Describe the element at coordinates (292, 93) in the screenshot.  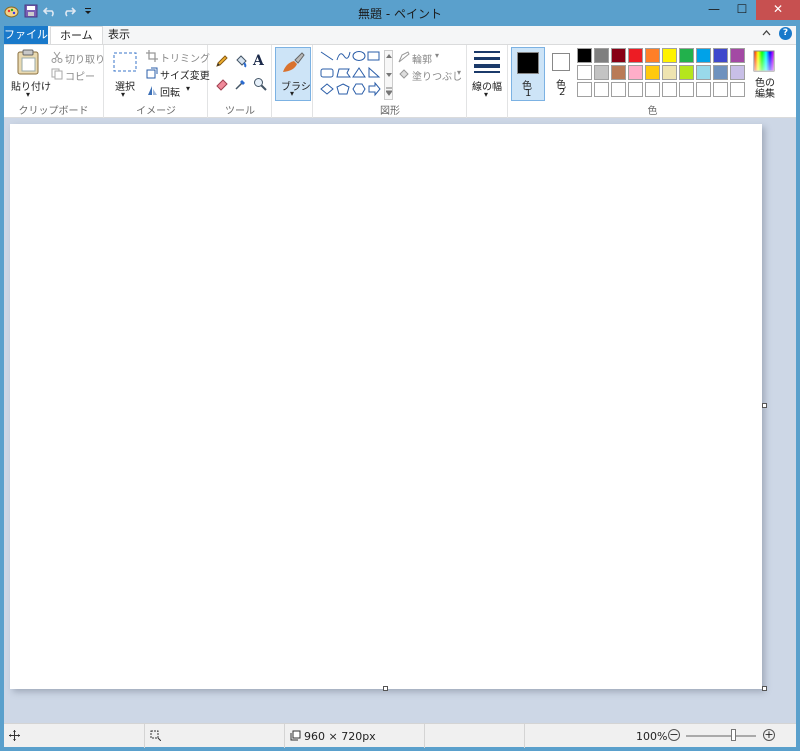
I see `brush-dropdown-icon: ▾` at that location.